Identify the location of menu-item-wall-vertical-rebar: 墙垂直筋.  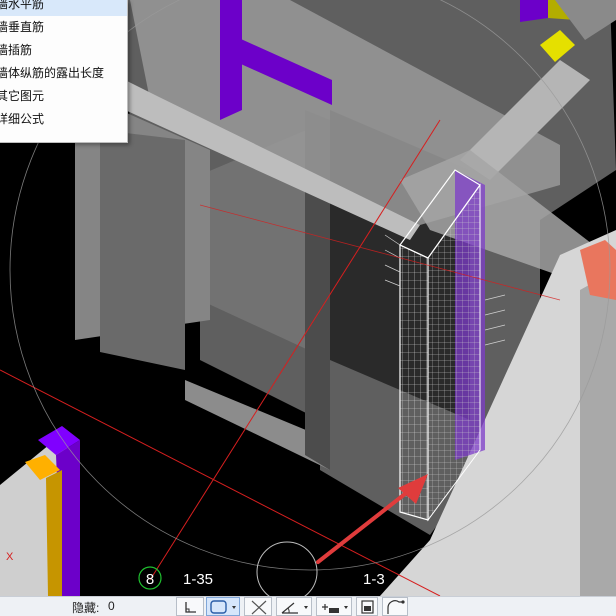
(63, 27).